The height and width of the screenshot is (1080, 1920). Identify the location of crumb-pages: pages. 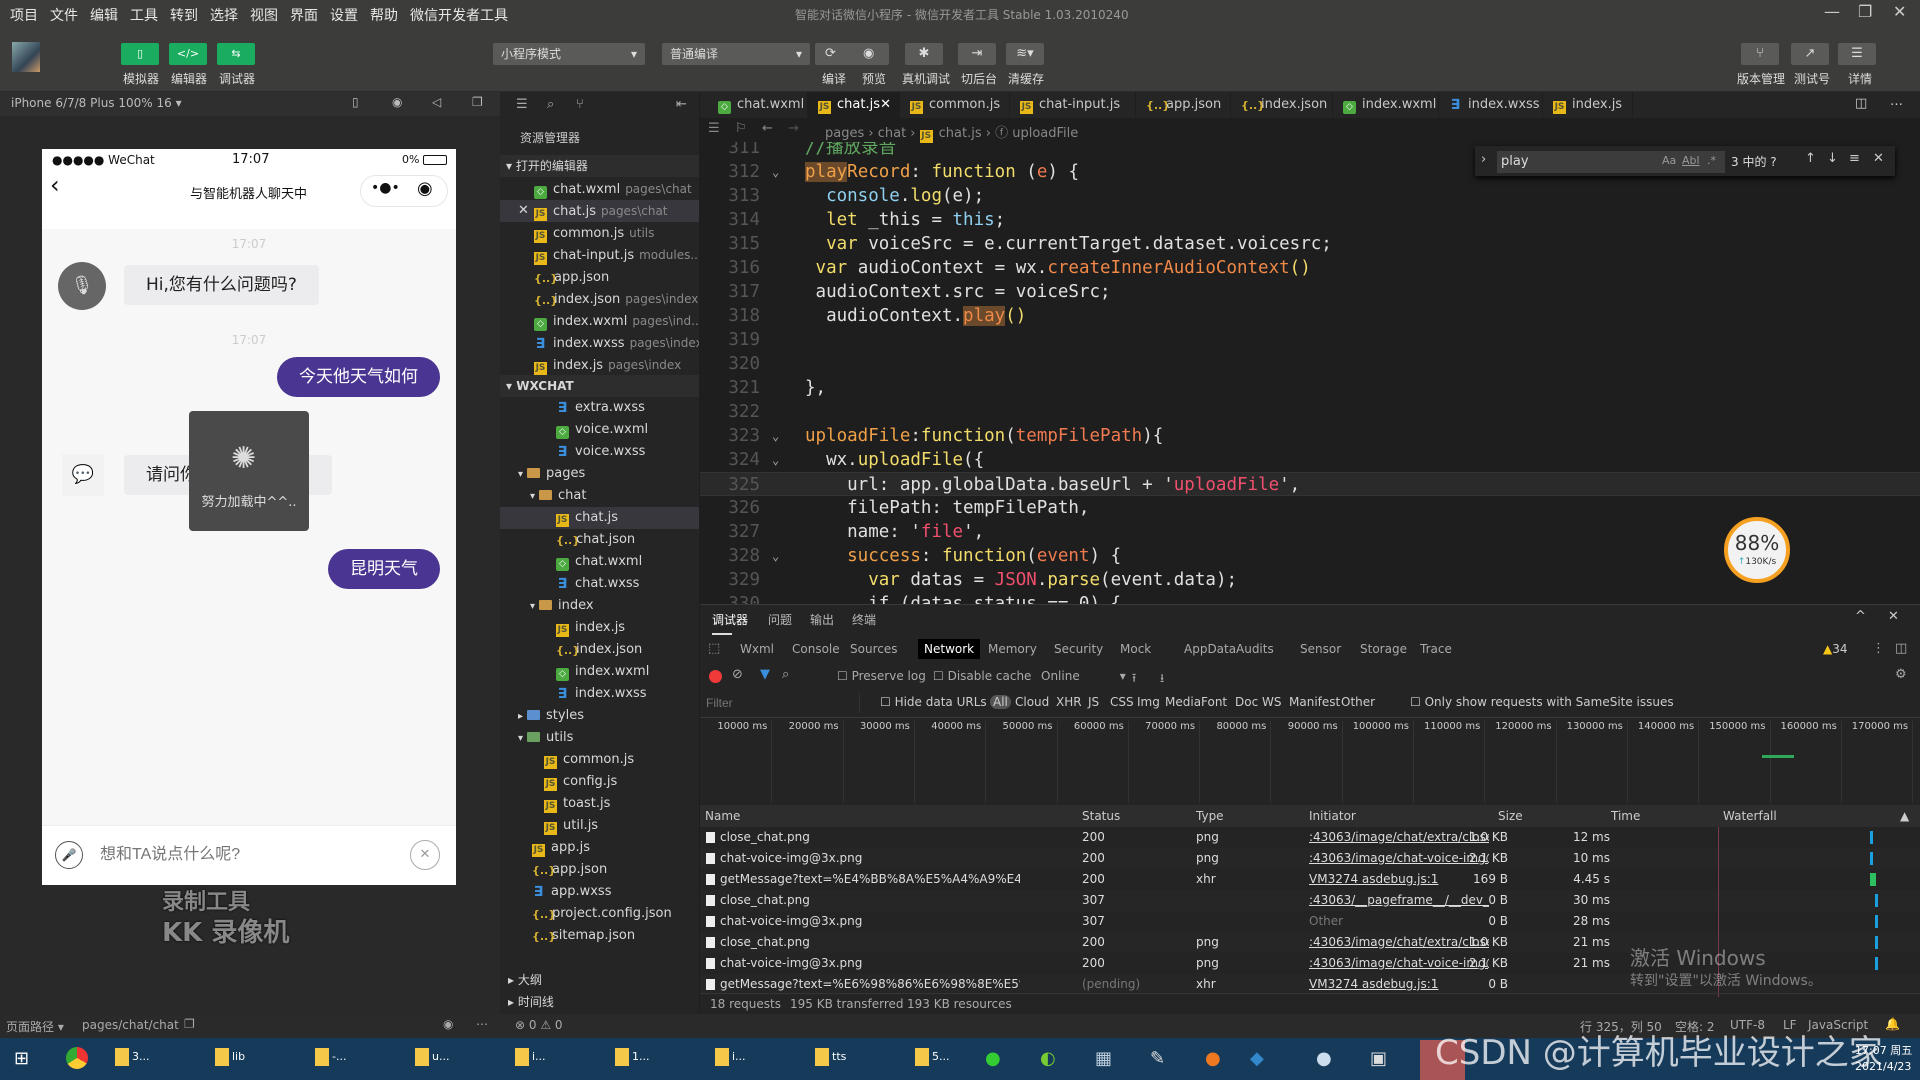
(844, 133).